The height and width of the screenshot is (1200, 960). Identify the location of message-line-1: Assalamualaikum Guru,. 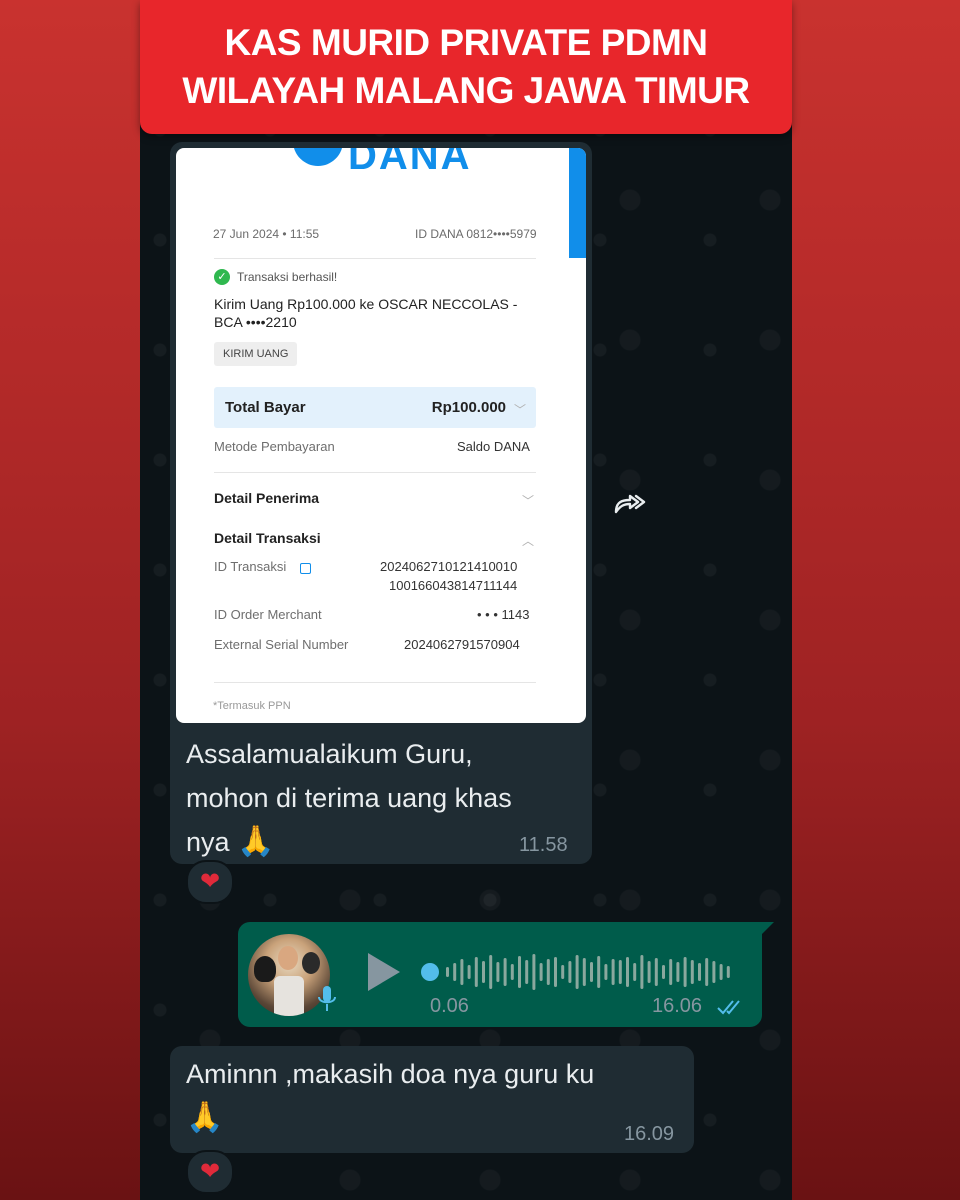
(329, 754).